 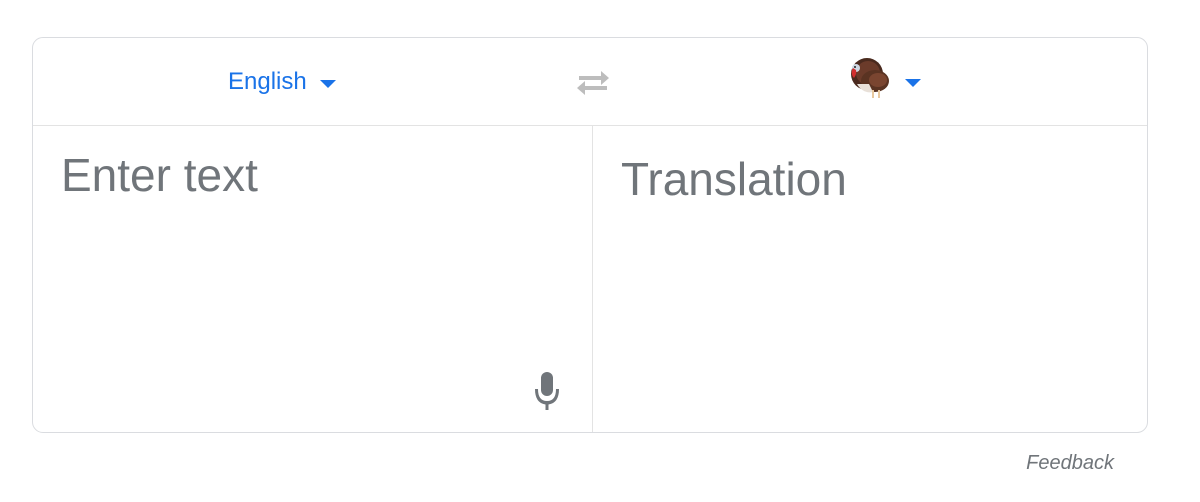 I want to click on cropped-content-above: ⁀ ⁀, so click(x=400, y=3).